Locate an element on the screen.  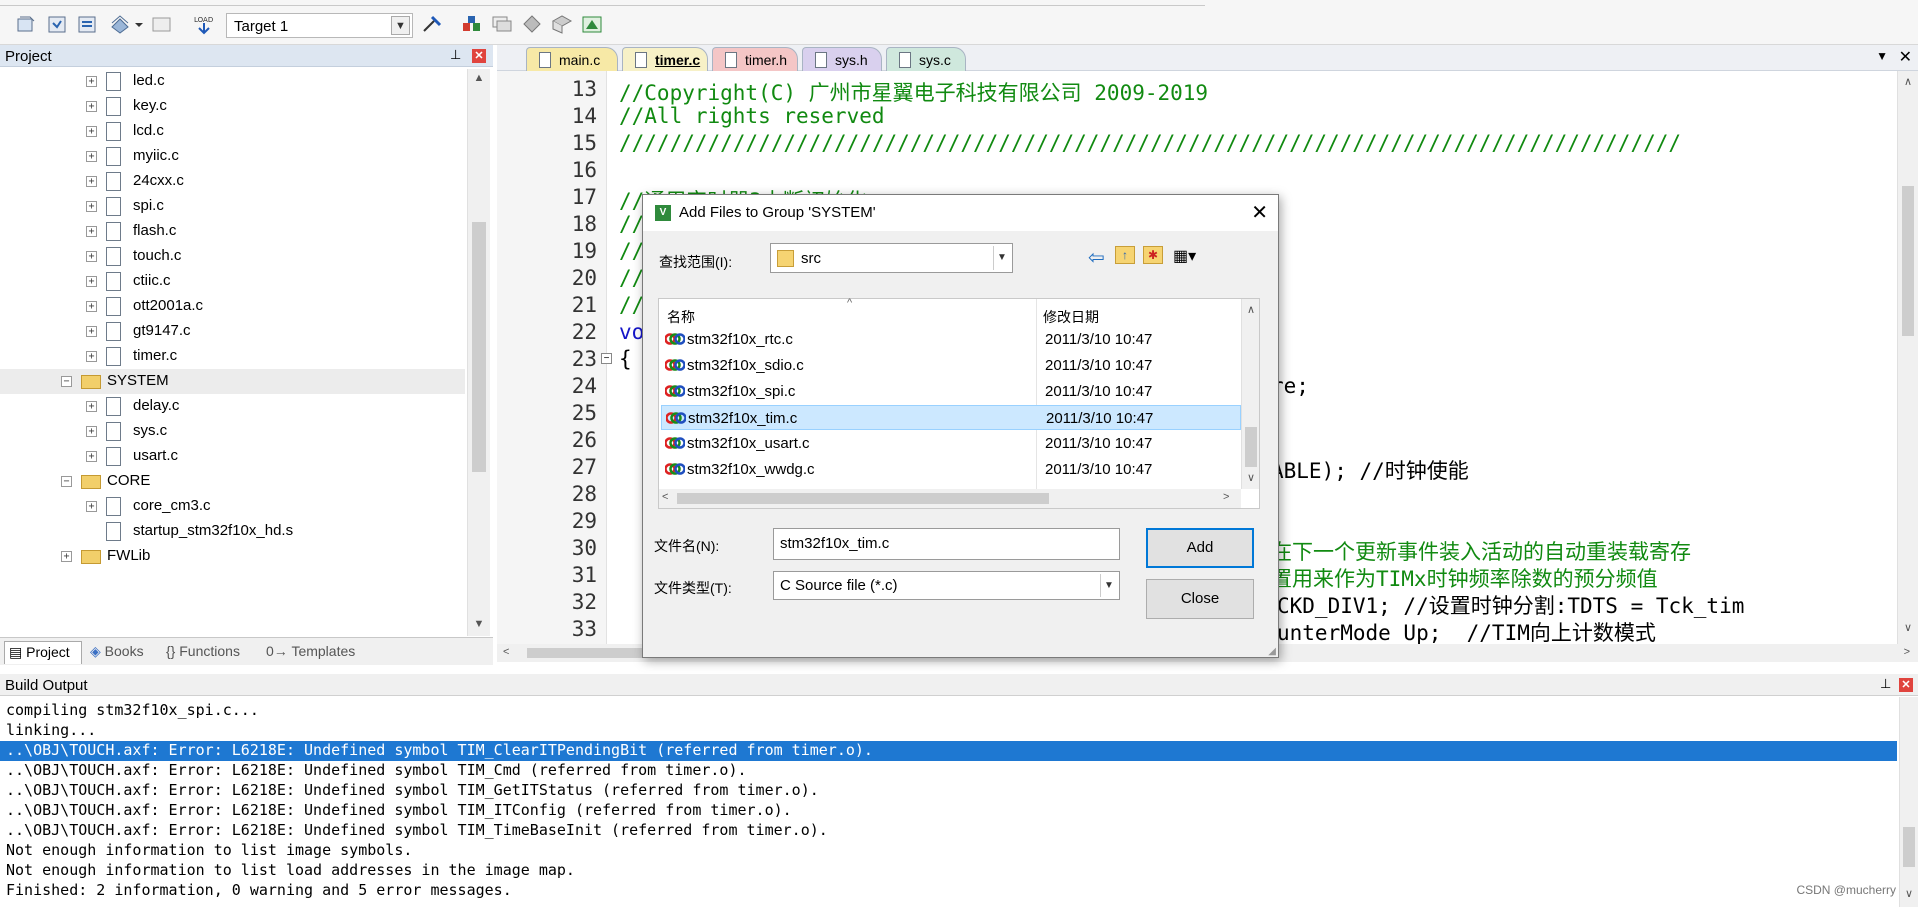
file-row: stm32f10x_rtc.c 2011/3/10 10:47 is located at coordinates (951, 339).